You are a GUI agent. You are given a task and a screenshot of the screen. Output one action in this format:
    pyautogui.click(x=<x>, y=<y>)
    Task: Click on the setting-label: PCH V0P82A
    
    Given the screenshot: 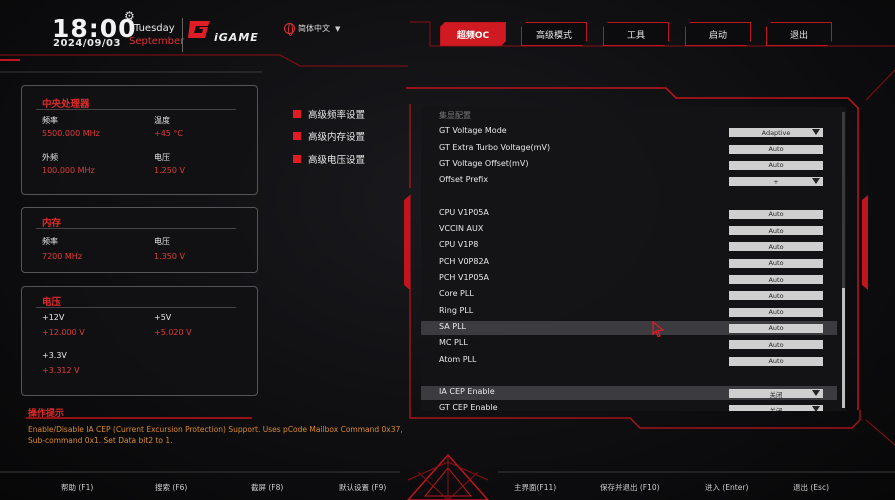 What is the action you would take?
    pyautogui.click(x=464, y=261)
    